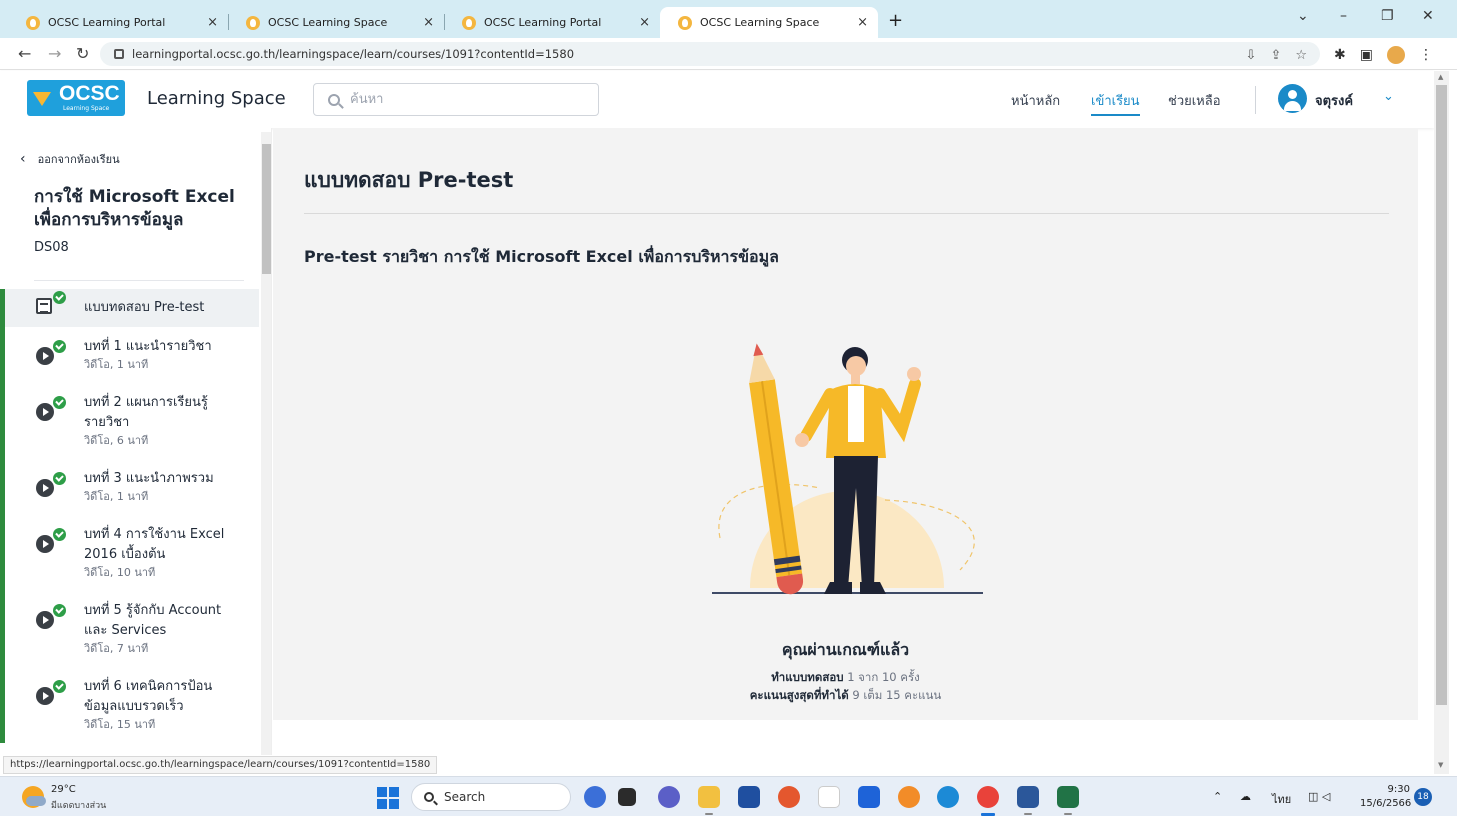 Image resolution: width=1457 pixels, height=816 pixels. What do you see at coordinates (1334, 100) in the screenshot?
I see `username: จตุรงค์` at bounding box center [1334, 100].